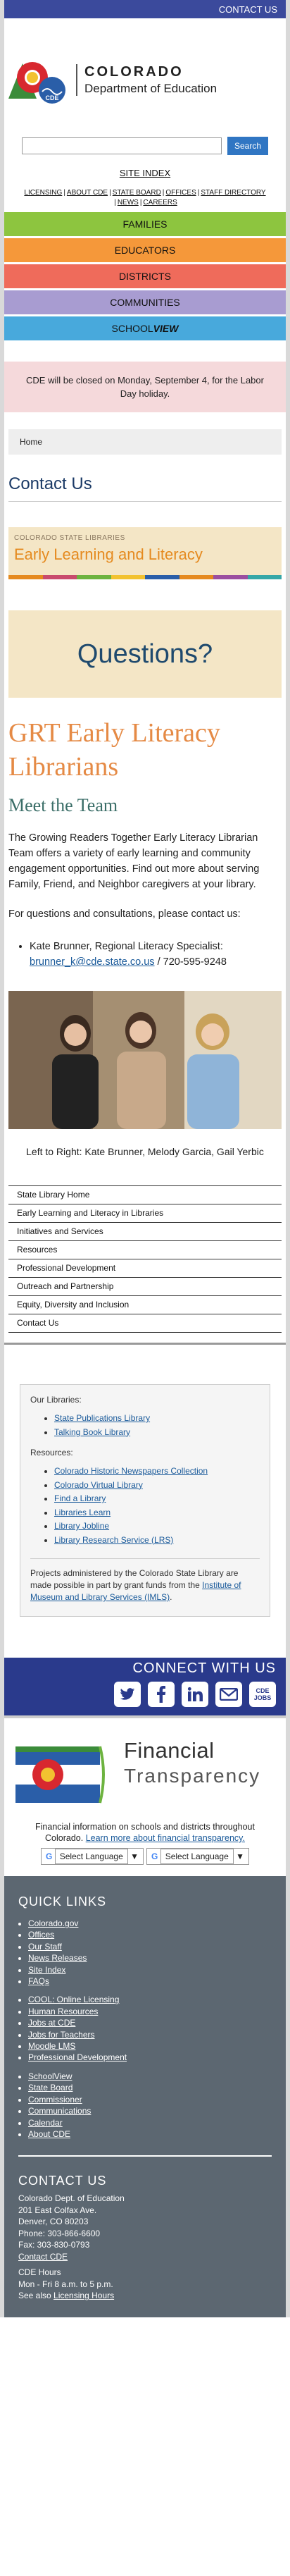 The image size is (290, 2576). What do you see at coordinates (113, 1540) in the screenshot?
I see `lrs-link: Library Research Service (LRS)` at bounding box center [113, 1540].